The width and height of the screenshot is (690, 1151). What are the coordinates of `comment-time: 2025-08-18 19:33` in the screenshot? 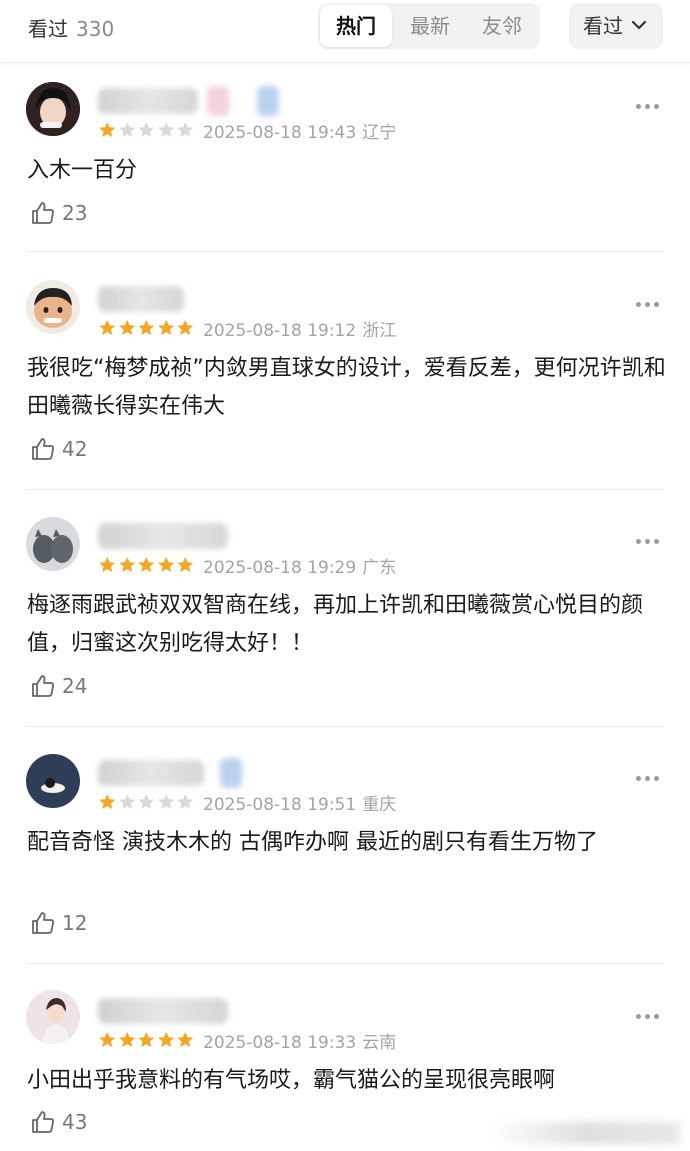 It's located at (280, 1043).